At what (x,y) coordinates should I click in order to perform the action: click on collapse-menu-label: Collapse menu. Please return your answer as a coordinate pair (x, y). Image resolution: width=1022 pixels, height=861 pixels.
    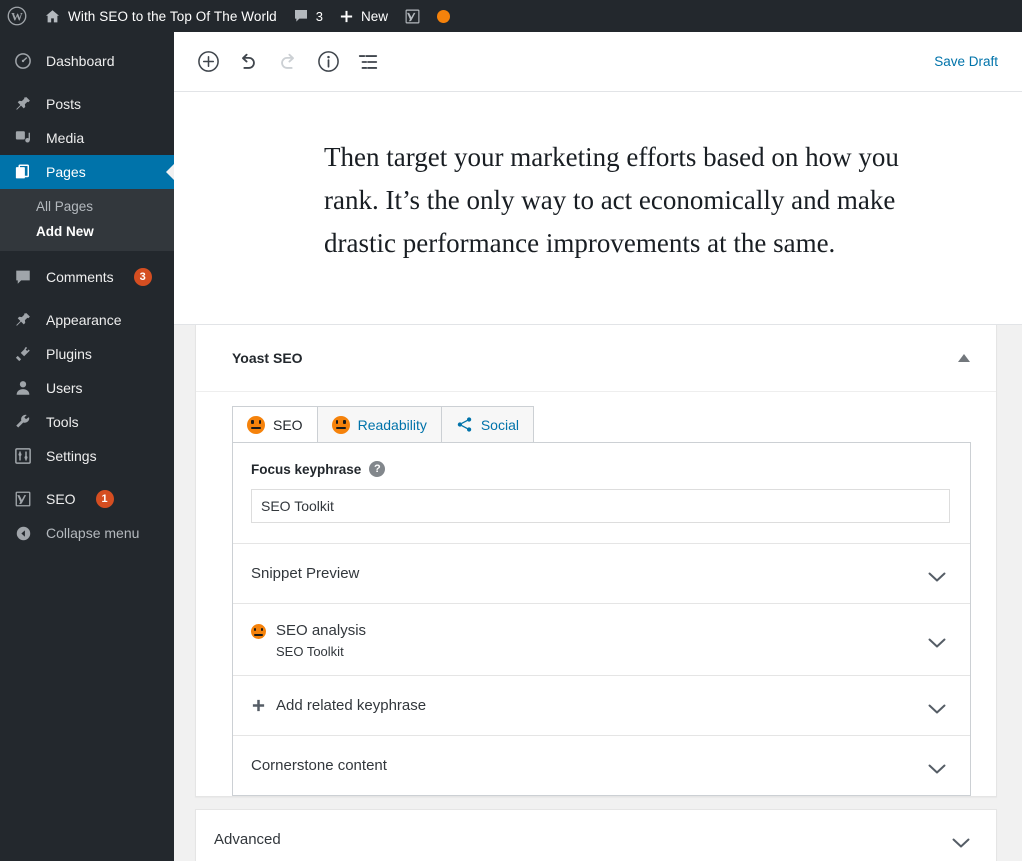
    Looking at the image, I should click on (93, 533).